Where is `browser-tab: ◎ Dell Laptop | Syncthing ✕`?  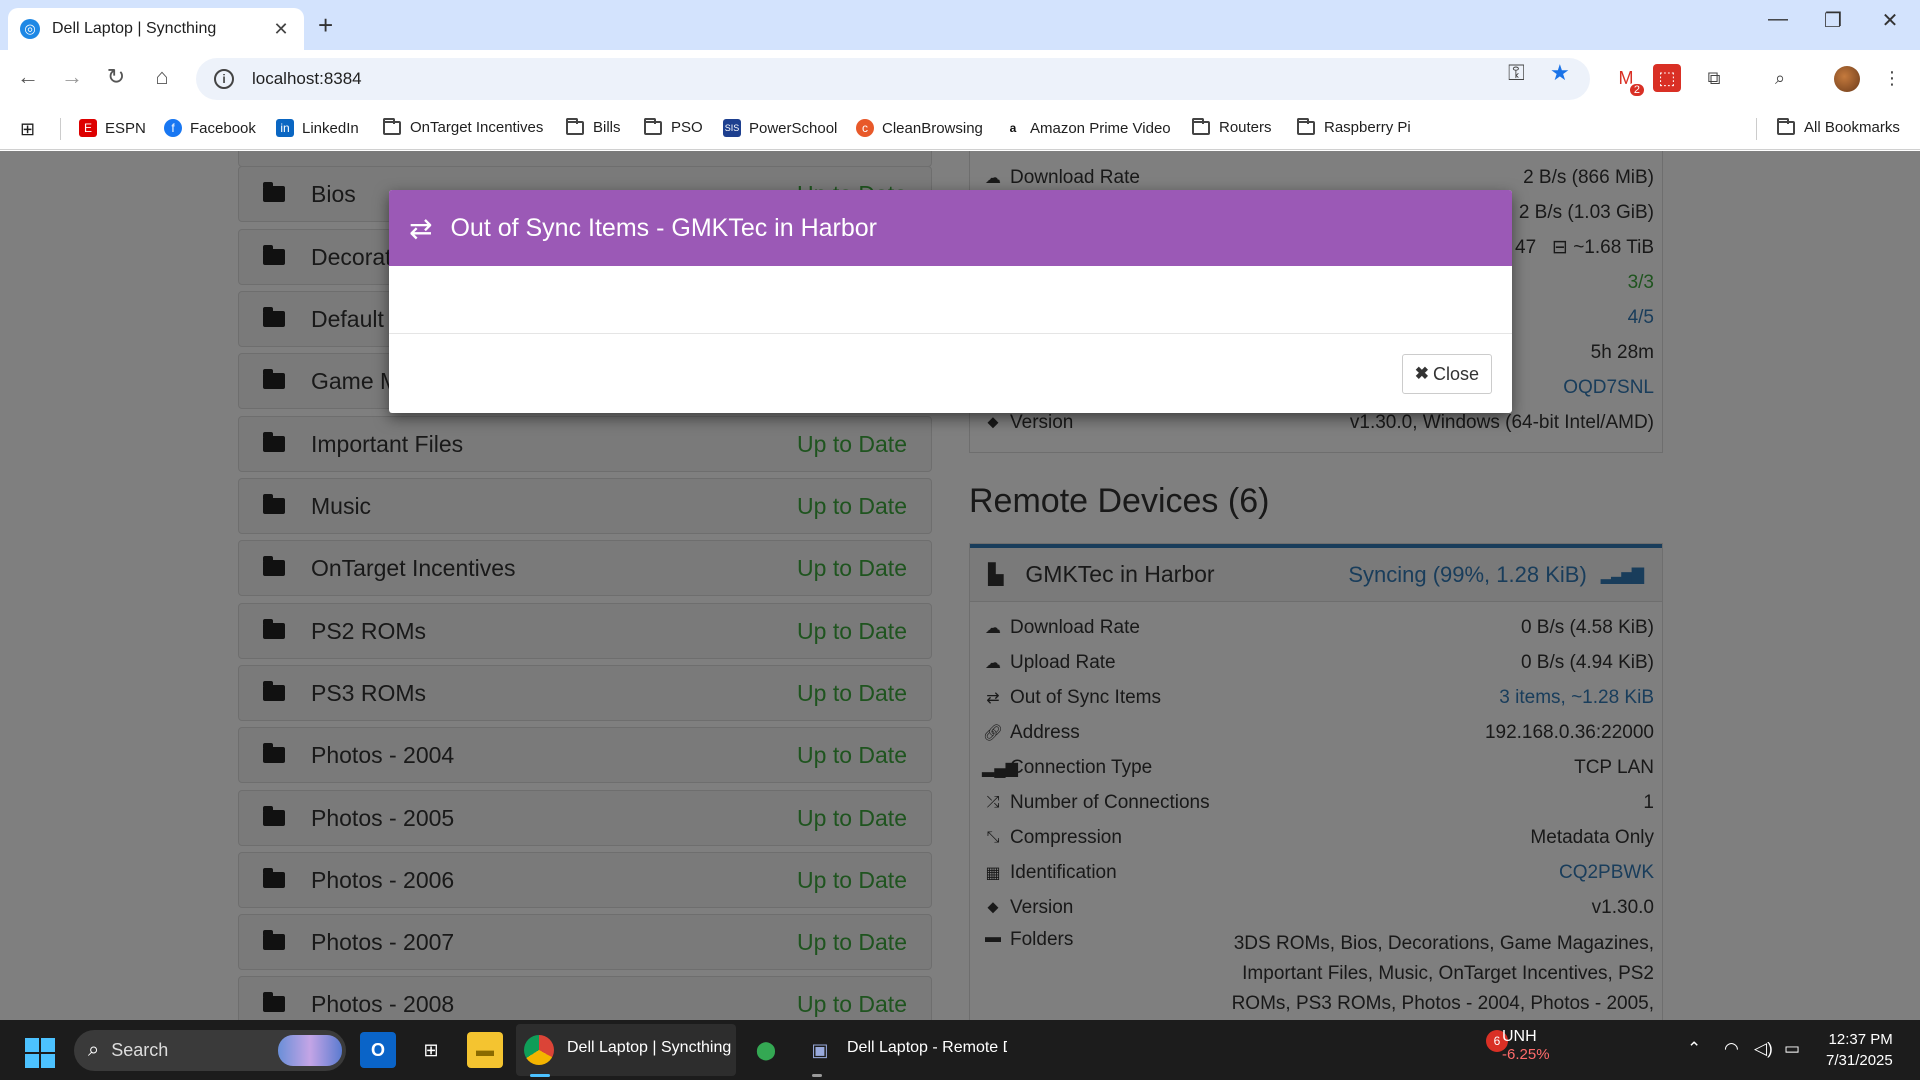
browser-tab: ◎ Dell Laptop | Syncthing ✕ is located at coordinates (156, 29).